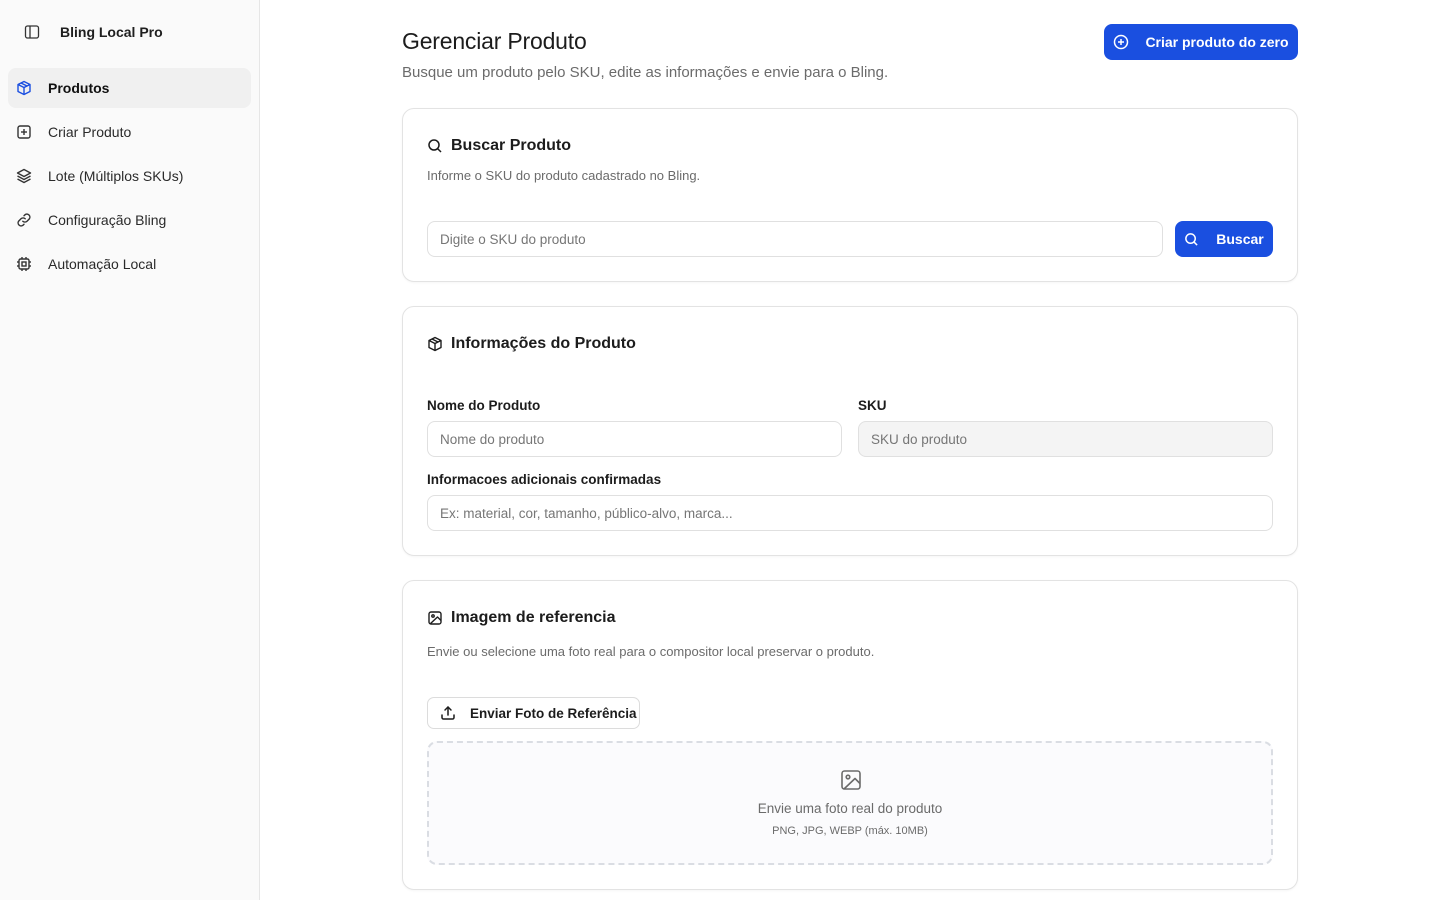 This screenshot has height=900, width=1440. Describe the element at coordinates (511, 145) in the screenshot. I see `search-card-title-text: Buscar Produto` at that location.